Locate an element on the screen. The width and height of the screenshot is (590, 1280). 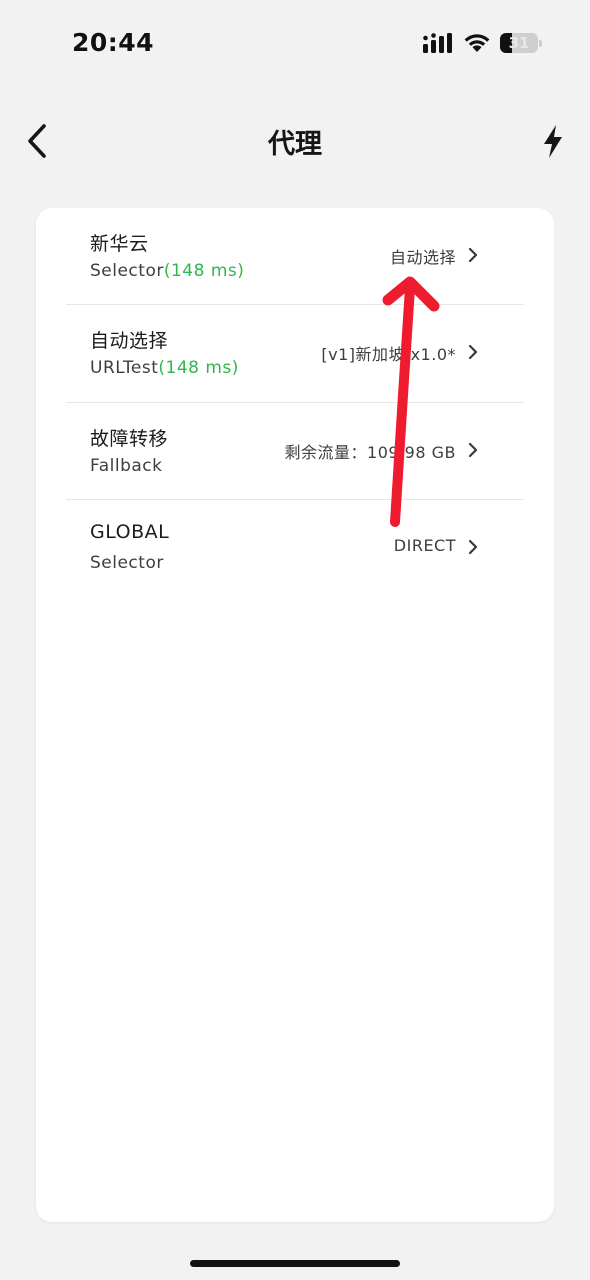
proxy-group-type: Selector(148 ms) is located at coordinates (167, 271).